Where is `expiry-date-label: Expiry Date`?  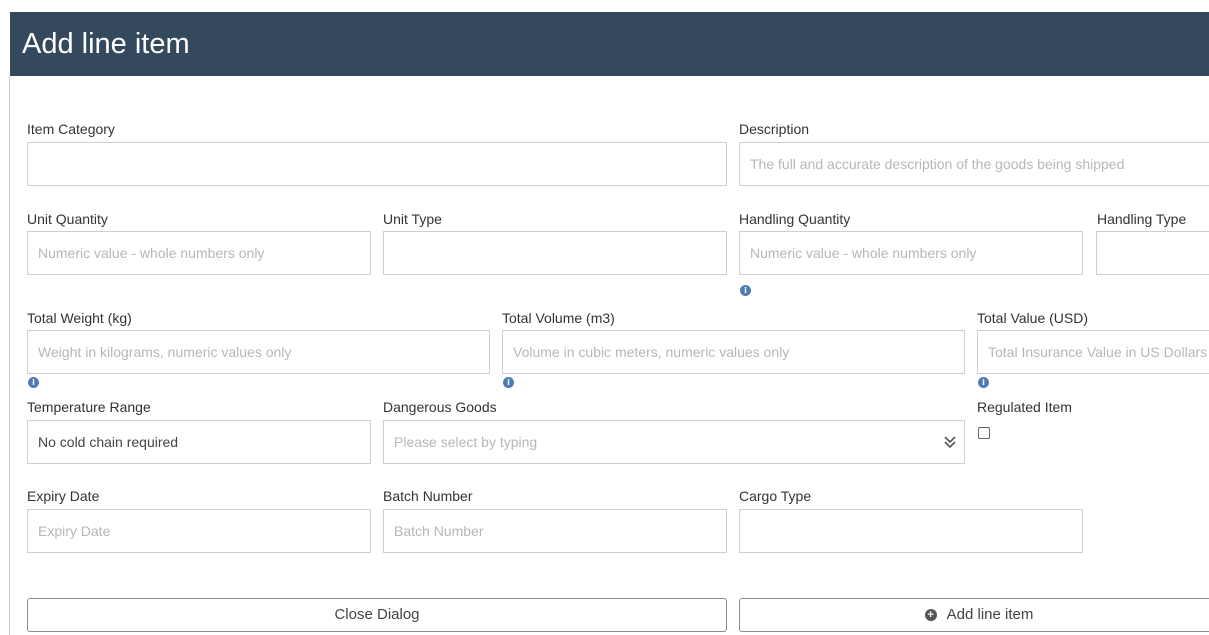
expiry-date-label: Expiry Date is located at coordinates (63, 496).